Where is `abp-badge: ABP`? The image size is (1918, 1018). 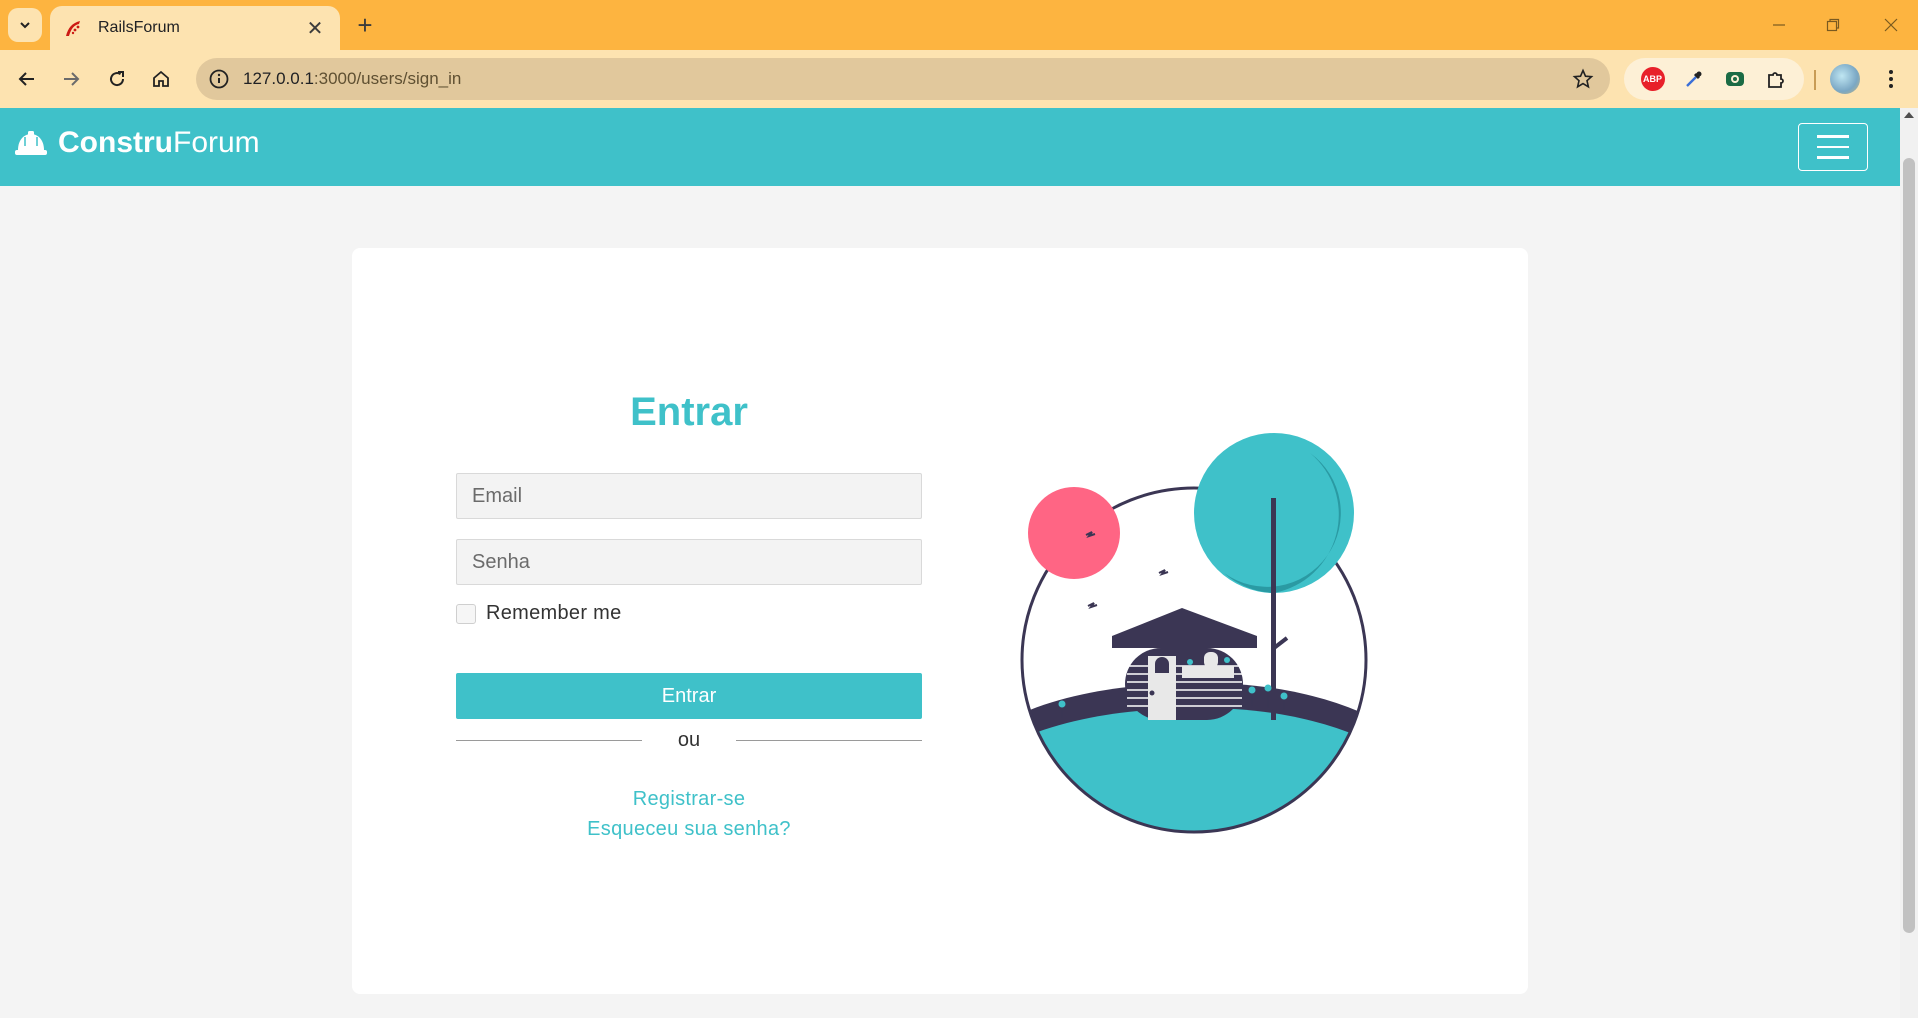 abp-badge: ABP is located at coordinates (1652, 79).